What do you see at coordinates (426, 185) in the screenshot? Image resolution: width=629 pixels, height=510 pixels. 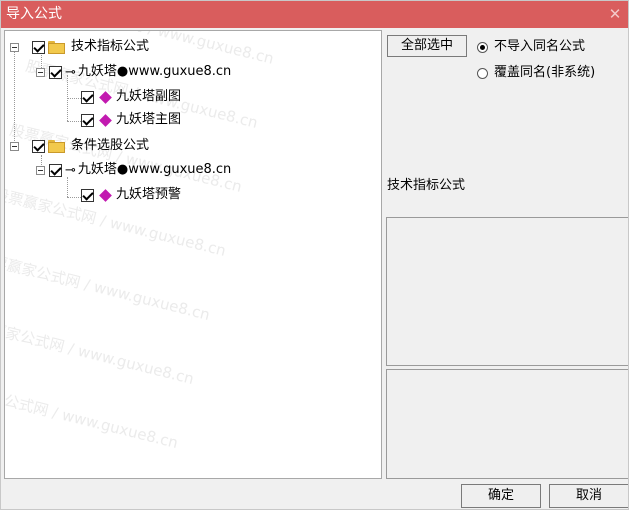 I see `formula-type-label: 技术指标公式` at bounding box center [426, 185].